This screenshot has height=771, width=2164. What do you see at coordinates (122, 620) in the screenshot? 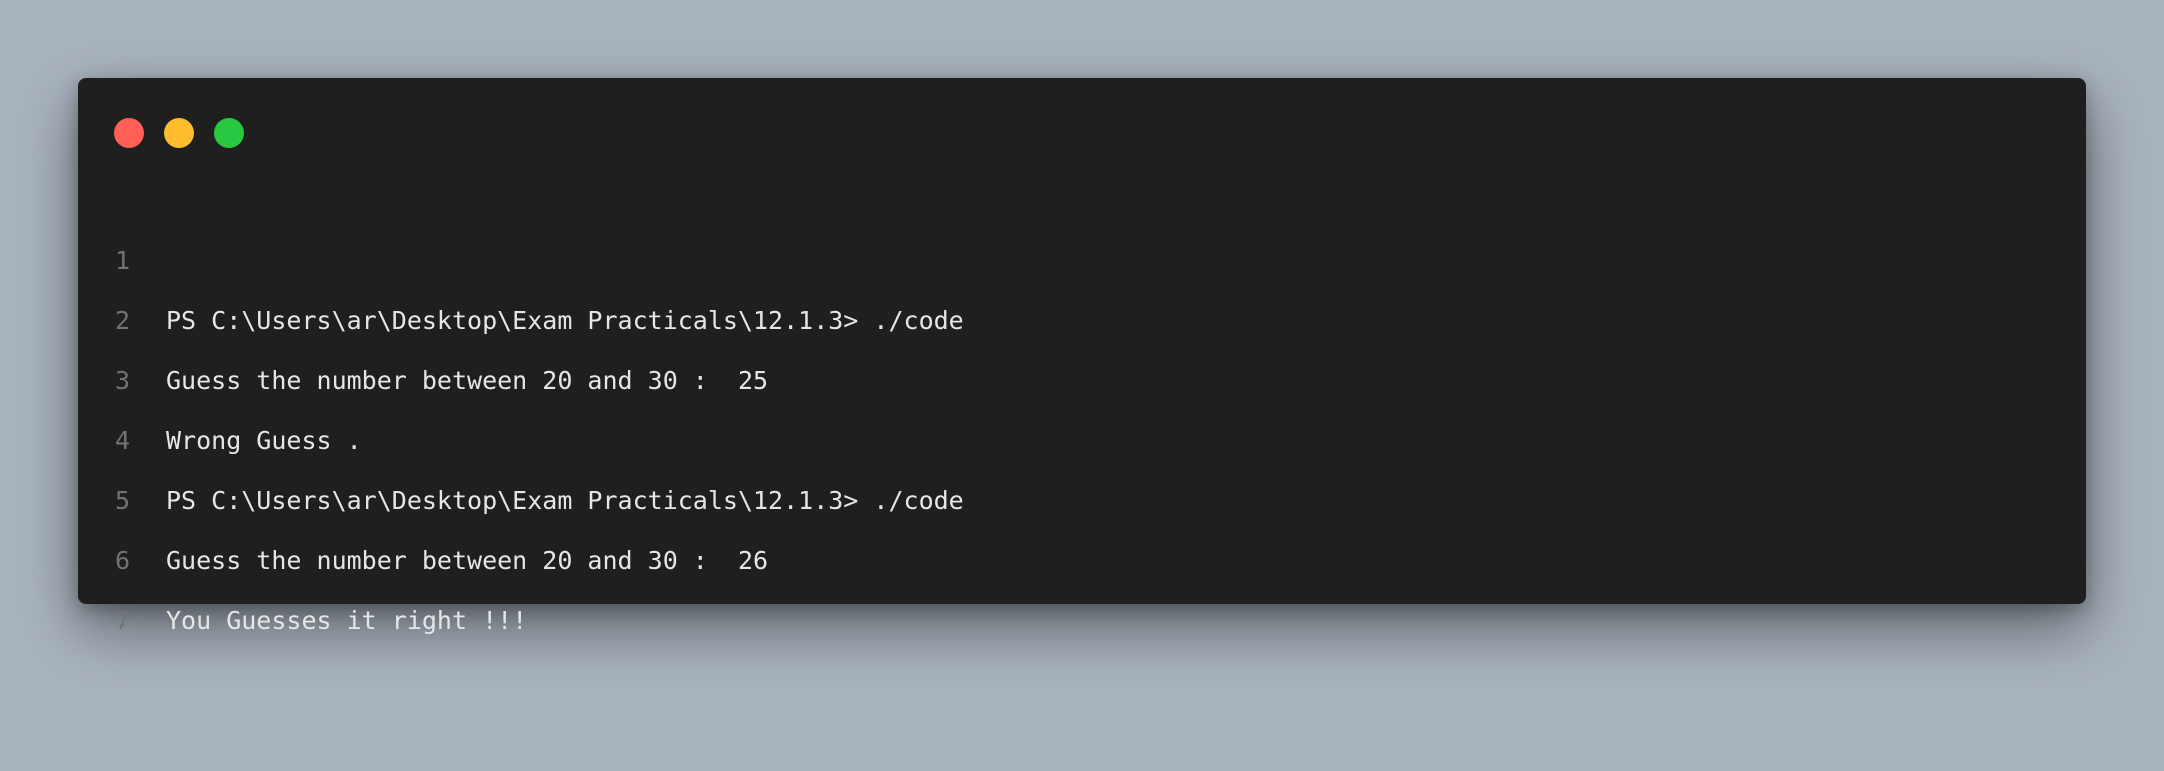
I see `line-number: 7` at bounding box center [122, 620].